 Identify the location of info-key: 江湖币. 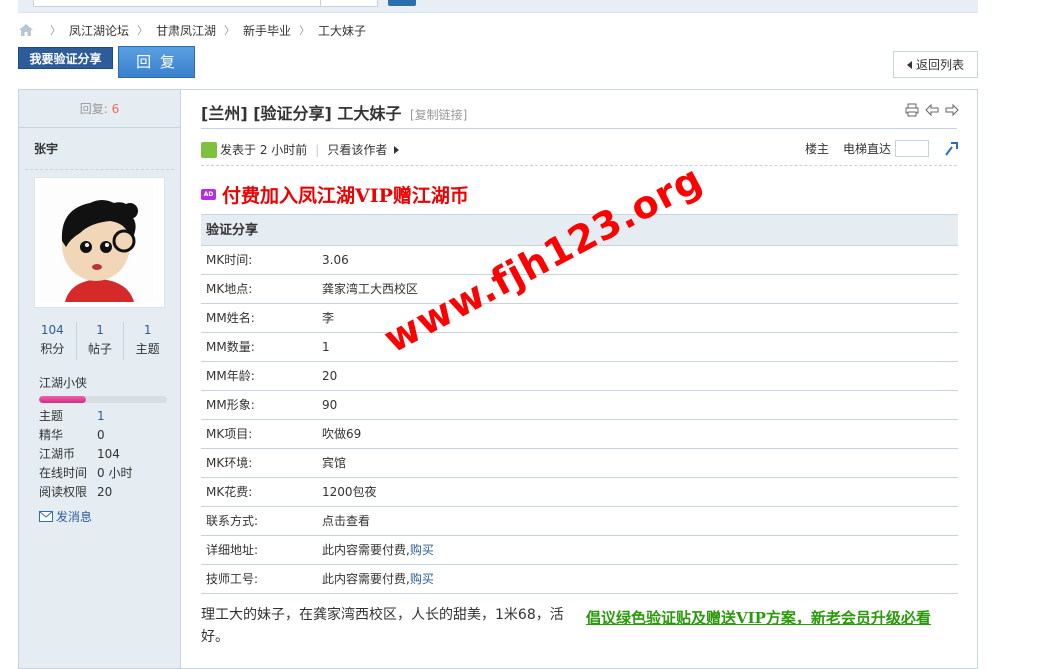
(57, 454).